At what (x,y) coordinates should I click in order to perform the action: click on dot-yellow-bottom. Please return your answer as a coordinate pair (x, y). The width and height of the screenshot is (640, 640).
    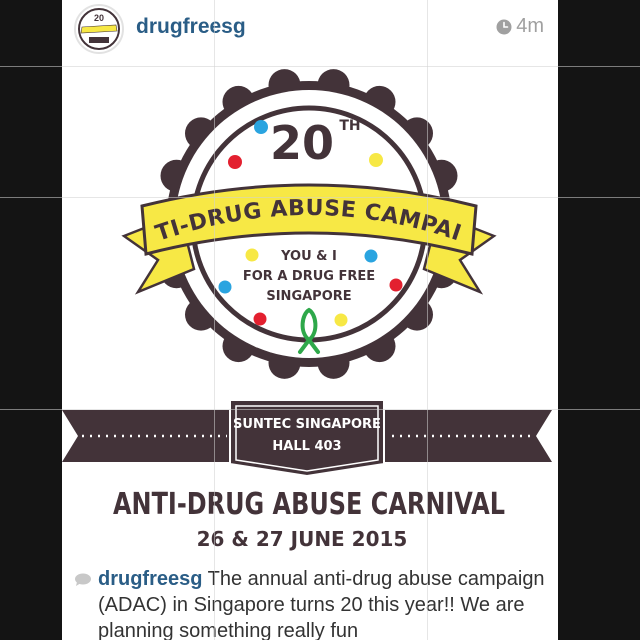
    Looking at the image, I should click on (341, 320).